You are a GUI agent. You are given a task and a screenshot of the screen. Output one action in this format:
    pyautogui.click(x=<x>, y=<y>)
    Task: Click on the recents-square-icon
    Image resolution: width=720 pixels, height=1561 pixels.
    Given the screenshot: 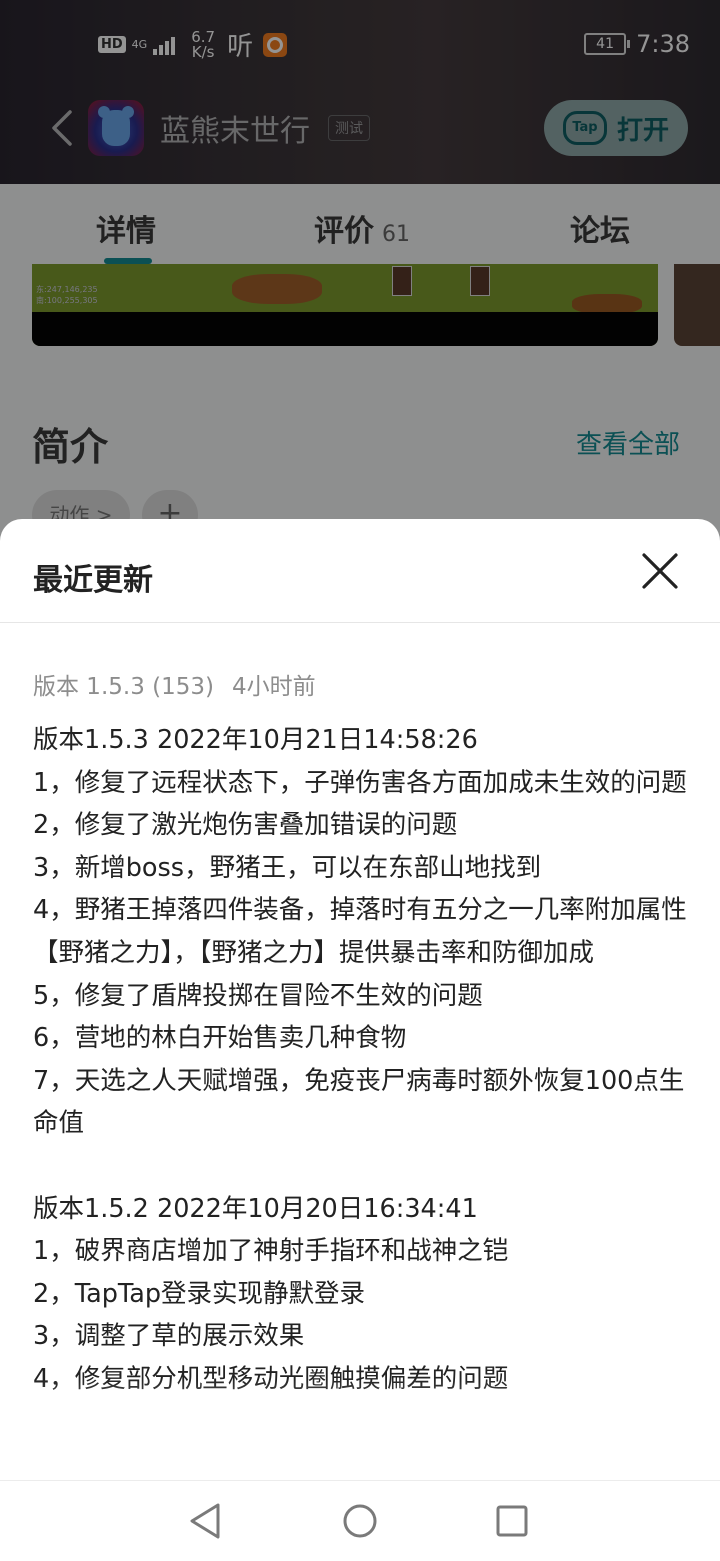 What is the action you would take?
    pyautogui.click(x=512, y=1521)
    